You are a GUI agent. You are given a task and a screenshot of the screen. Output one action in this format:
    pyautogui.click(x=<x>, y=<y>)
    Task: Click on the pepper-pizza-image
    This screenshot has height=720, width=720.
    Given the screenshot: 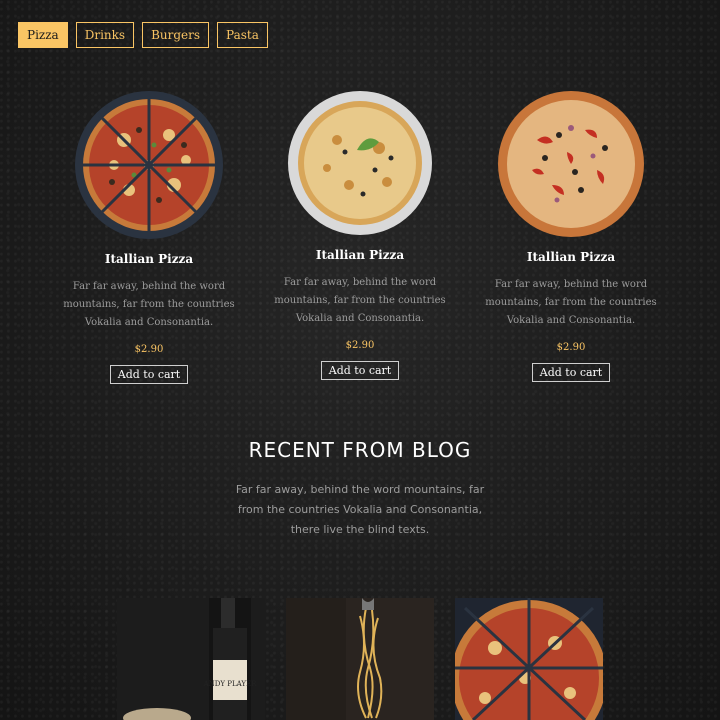 What is the action you would take?
    pyautogui.click(x=571, y=164)
    